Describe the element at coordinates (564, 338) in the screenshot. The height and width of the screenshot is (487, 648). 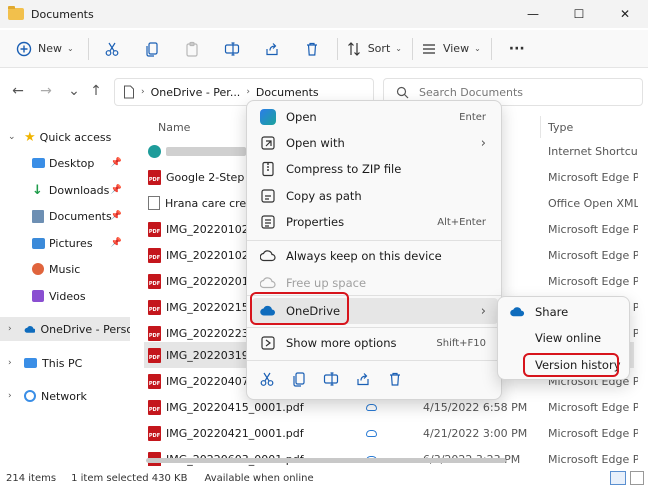
I see `menu-item-view-online: View online` at that location.